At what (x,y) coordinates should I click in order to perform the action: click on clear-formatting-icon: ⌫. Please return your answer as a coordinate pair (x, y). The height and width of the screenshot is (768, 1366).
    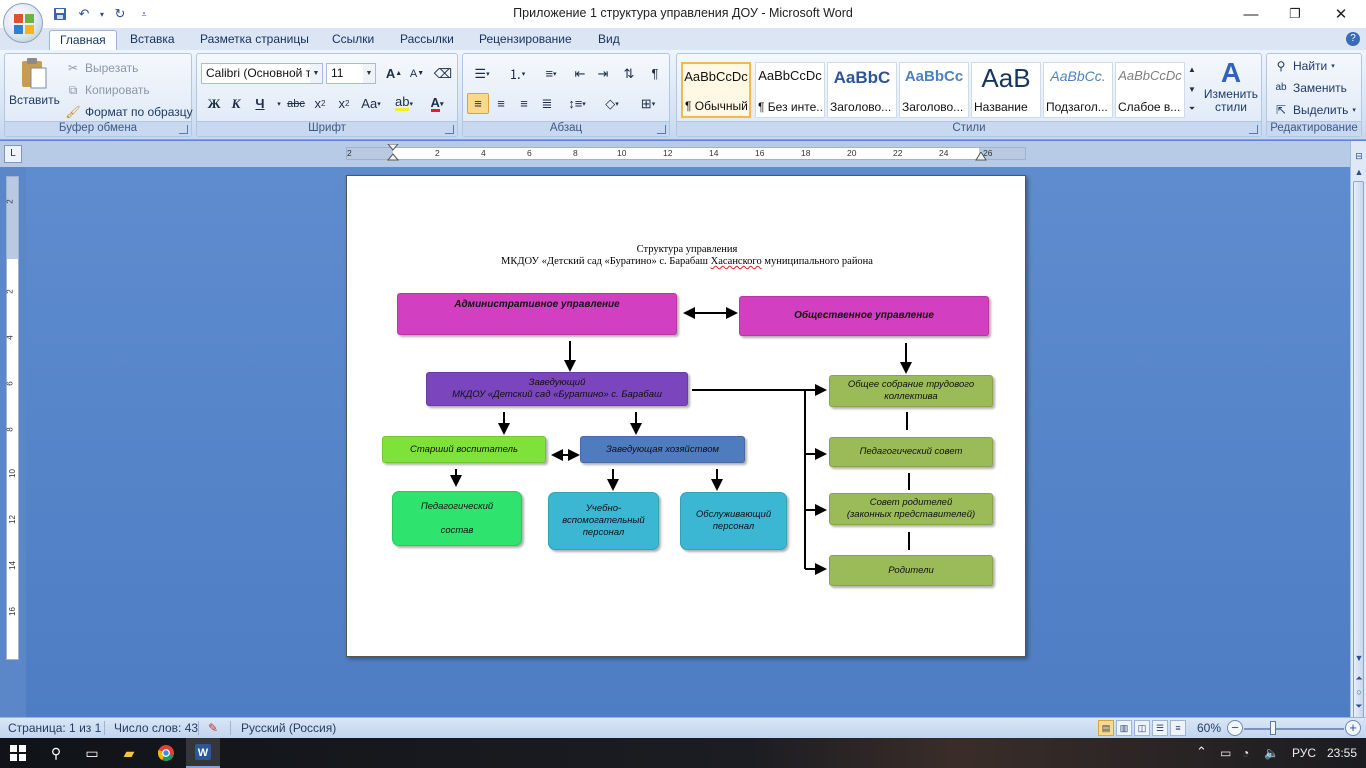
    Looking at the image, I should click on (443, 73).